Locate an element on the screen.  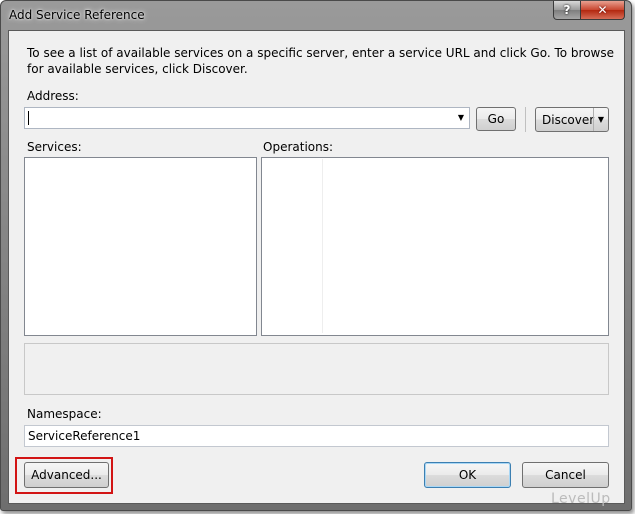
status-description-panel is located at coordinates (316, 369).